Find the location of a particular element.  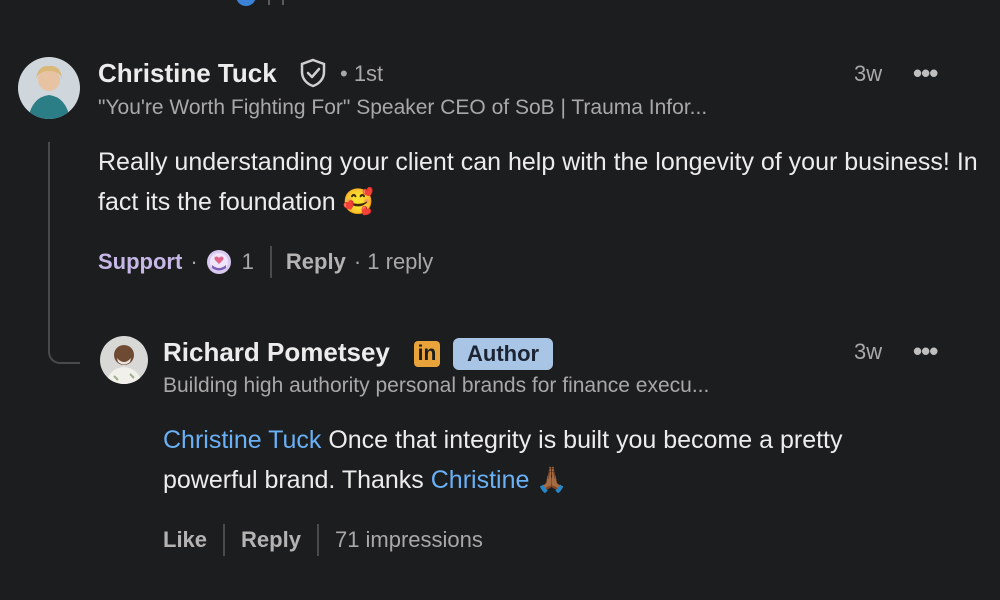

reply-actions: Like Reply 71 impressions is located at coordinates (323, 540).